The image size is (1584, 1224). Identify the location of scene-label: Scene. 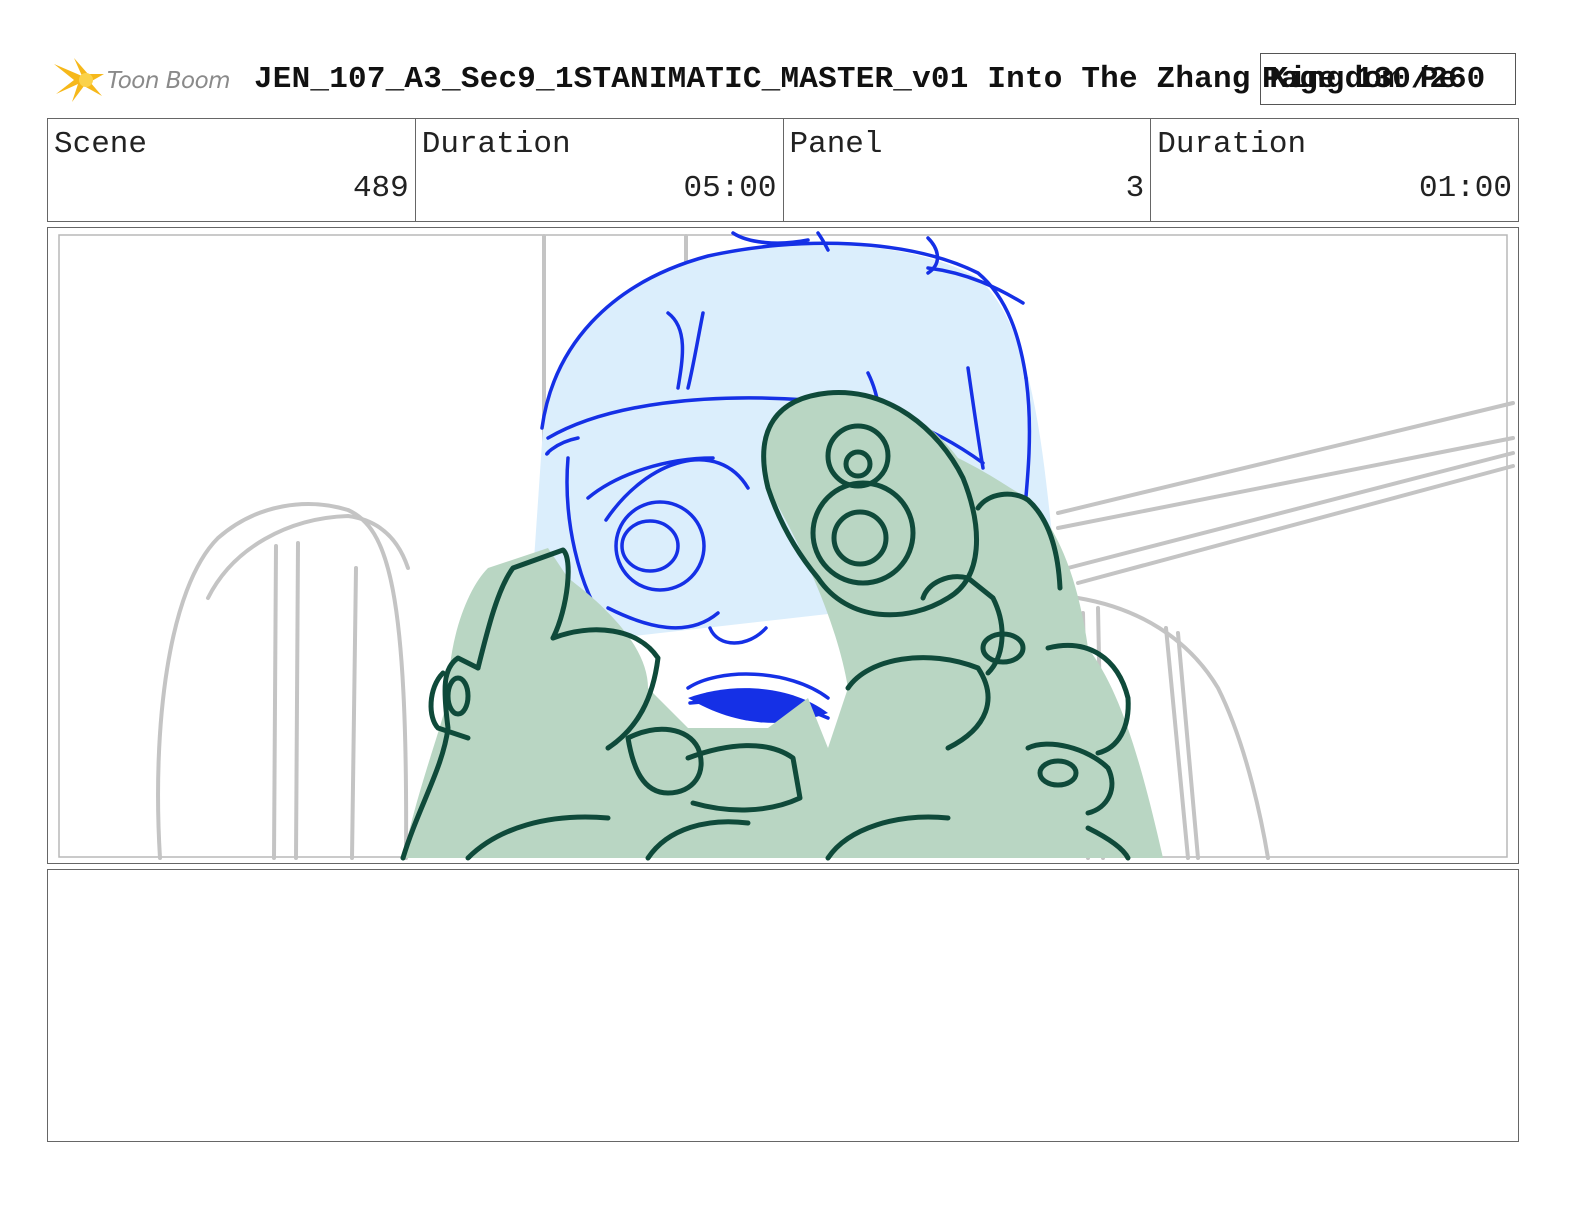
(101, 144).